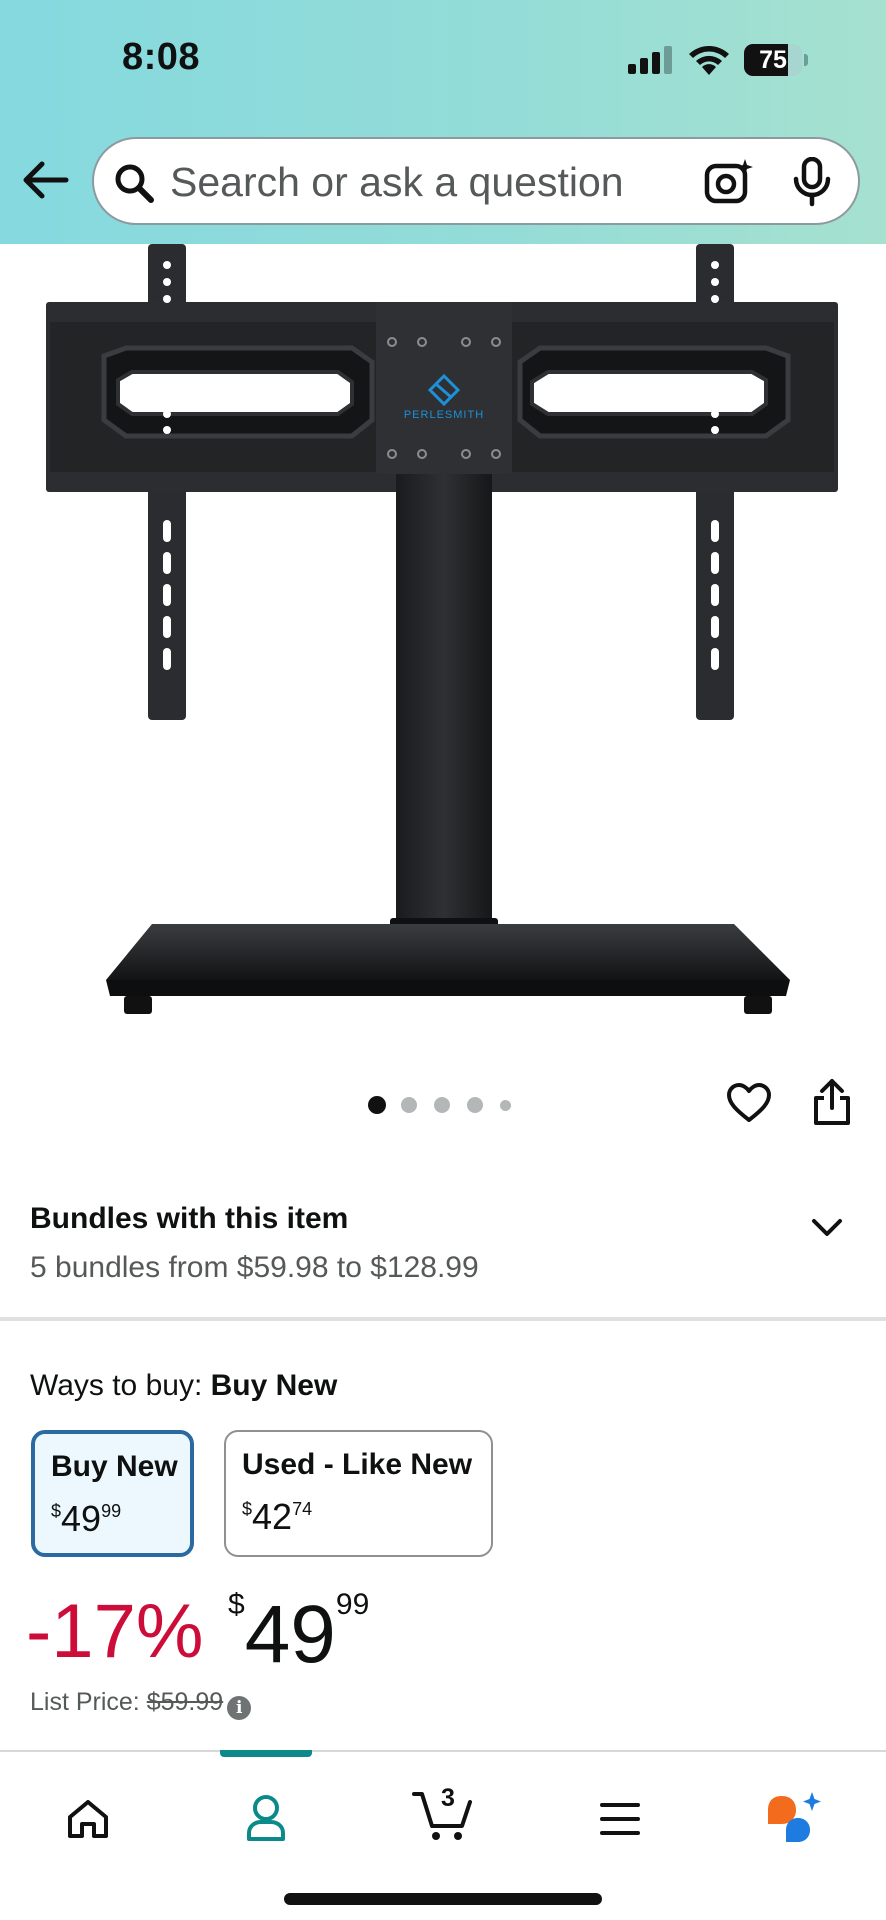  What do you see at coordinates (443, 122) in the screenshot?
I see `header: 8:08 75 Search or ask a question` at bounding box center [443, 122].